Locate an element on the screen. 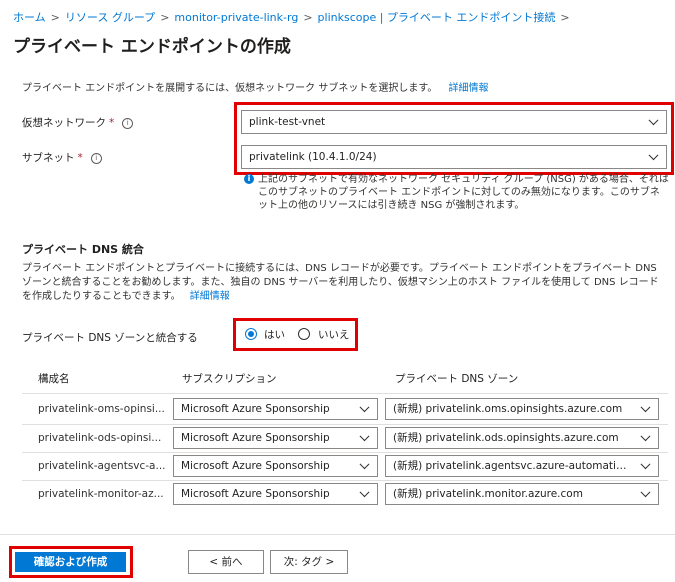 The image size is (675, 582). dns-integrate-label: プライベート DNS ゾーンと統合する is located at coordinates (110, 338).